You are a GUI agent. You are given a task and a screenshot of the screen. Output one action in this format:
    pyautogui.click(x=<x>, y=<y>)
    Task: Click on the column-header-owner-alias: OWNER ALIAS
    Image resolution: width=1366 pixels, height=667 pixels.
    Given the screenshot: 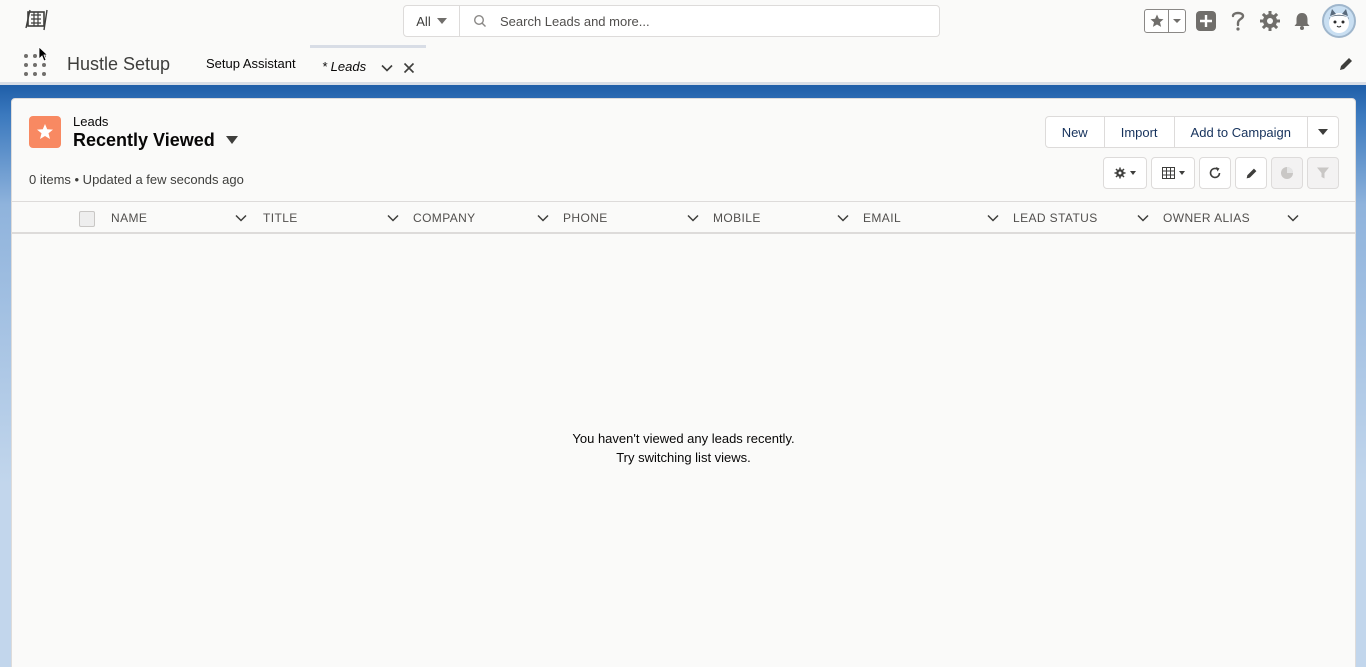 What is the action you would take?
    pyautogui.click(x=1238, y=217)
    